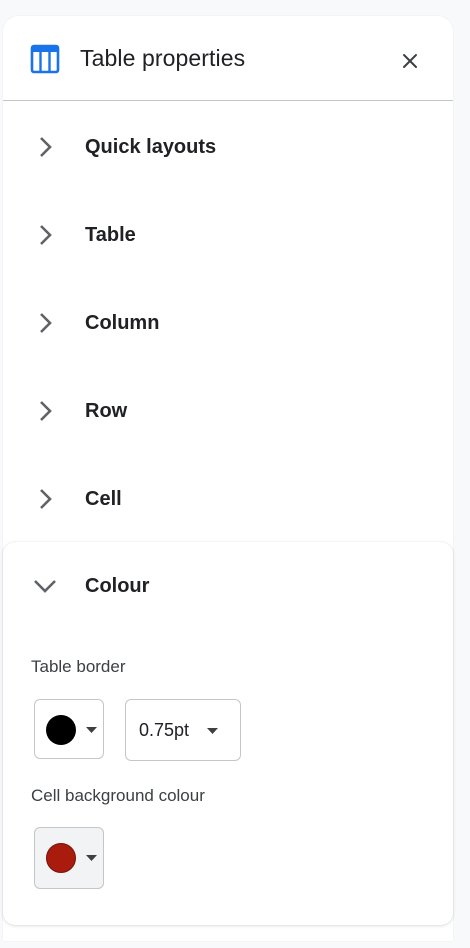 This screenshot has width=470, height=948. I want to click on chevron-down-icon, so click(45, 586).